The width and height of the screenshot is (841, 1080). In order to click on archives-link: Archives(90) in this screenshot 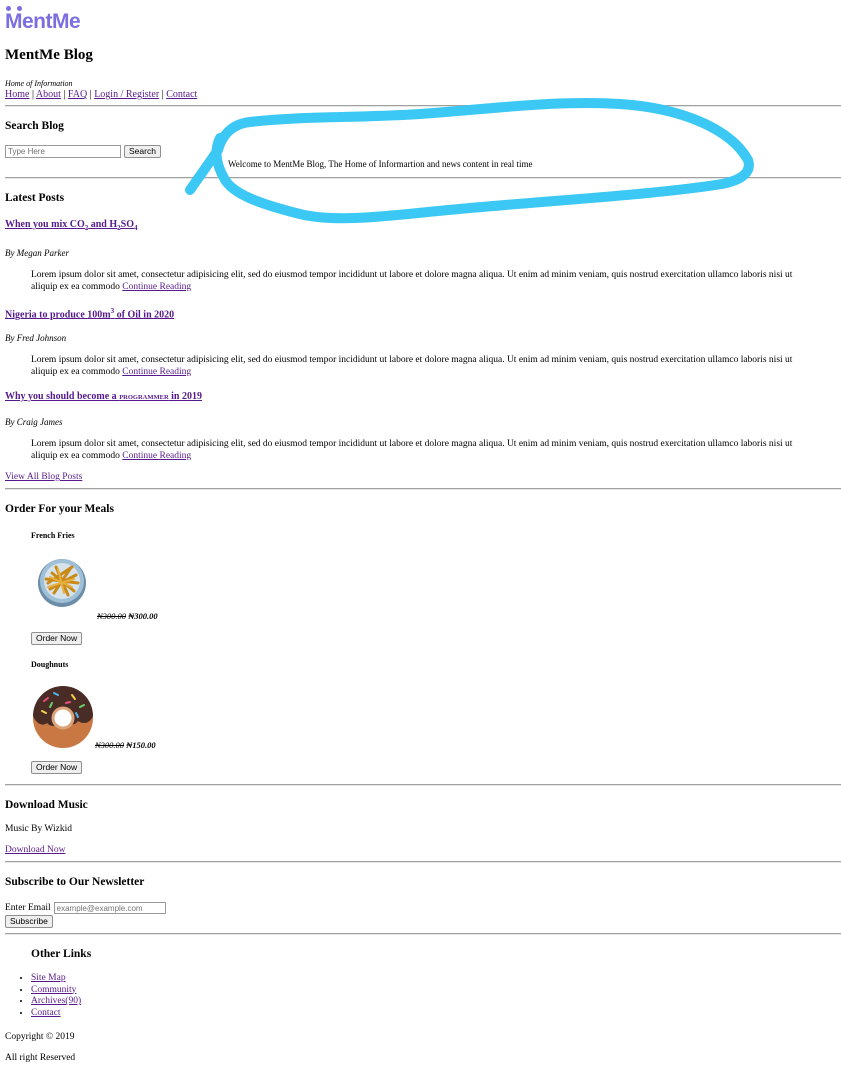, I will do `click(56, 1001)`.